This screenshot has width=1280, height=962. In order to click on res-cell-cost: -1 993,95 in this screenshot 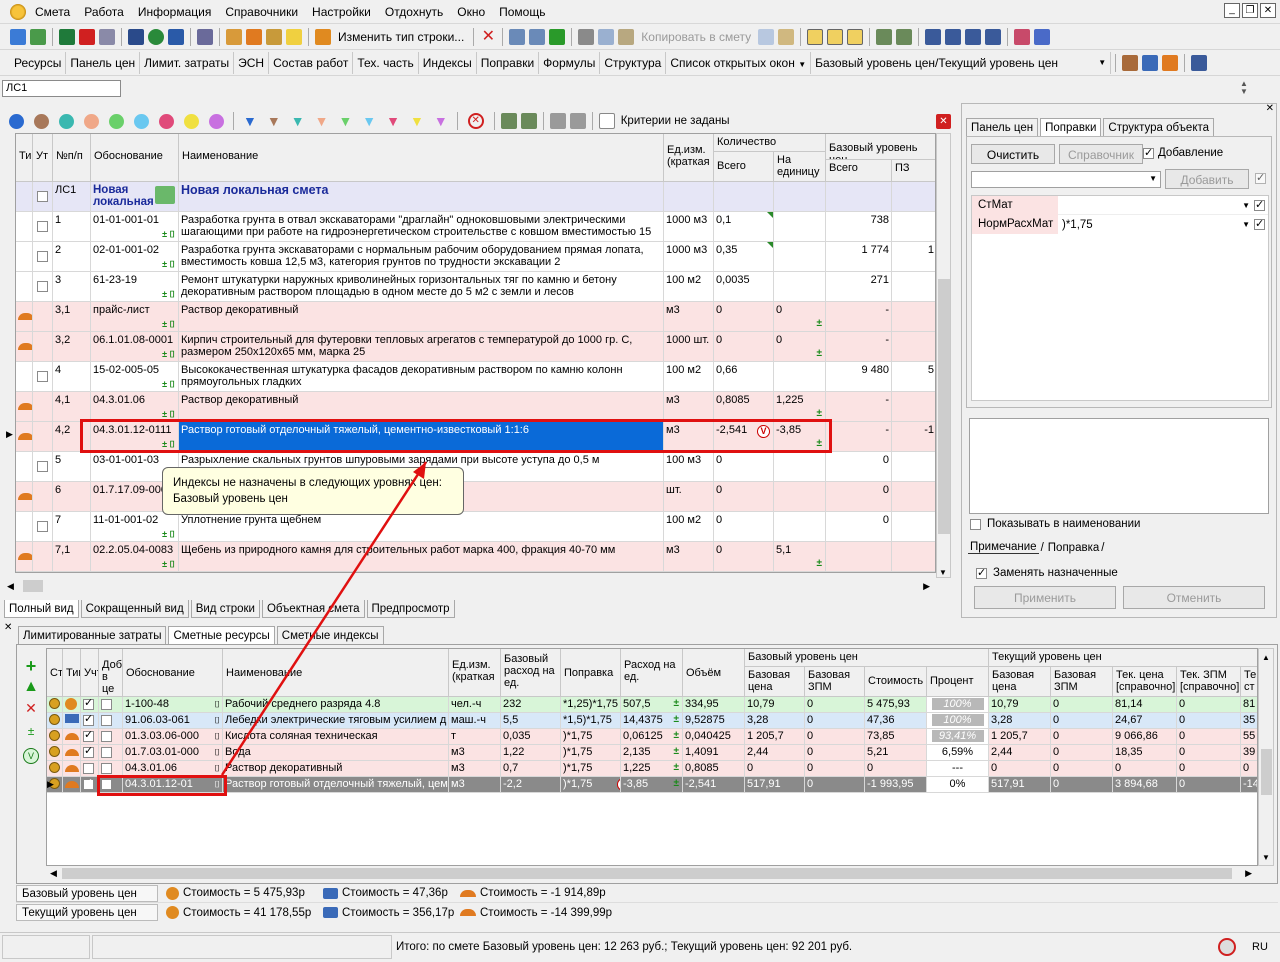, I will do `click(896, 785)`.